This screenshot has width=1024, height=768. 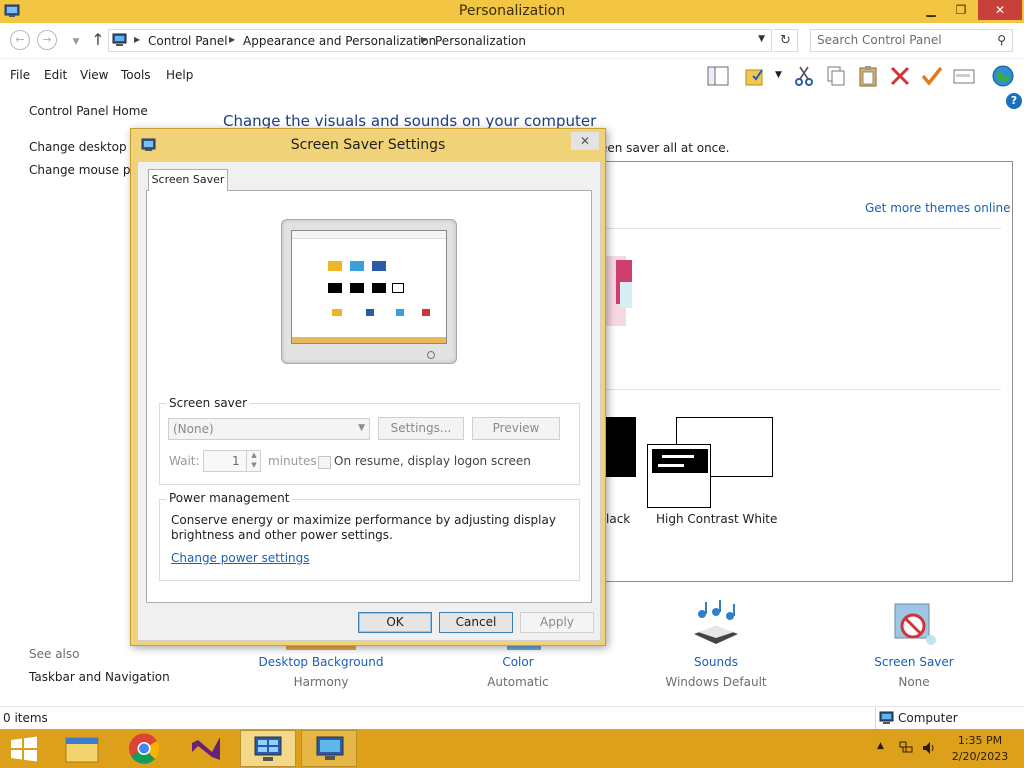 I want to click on checkmark-icon, so click(x=932, y=76).